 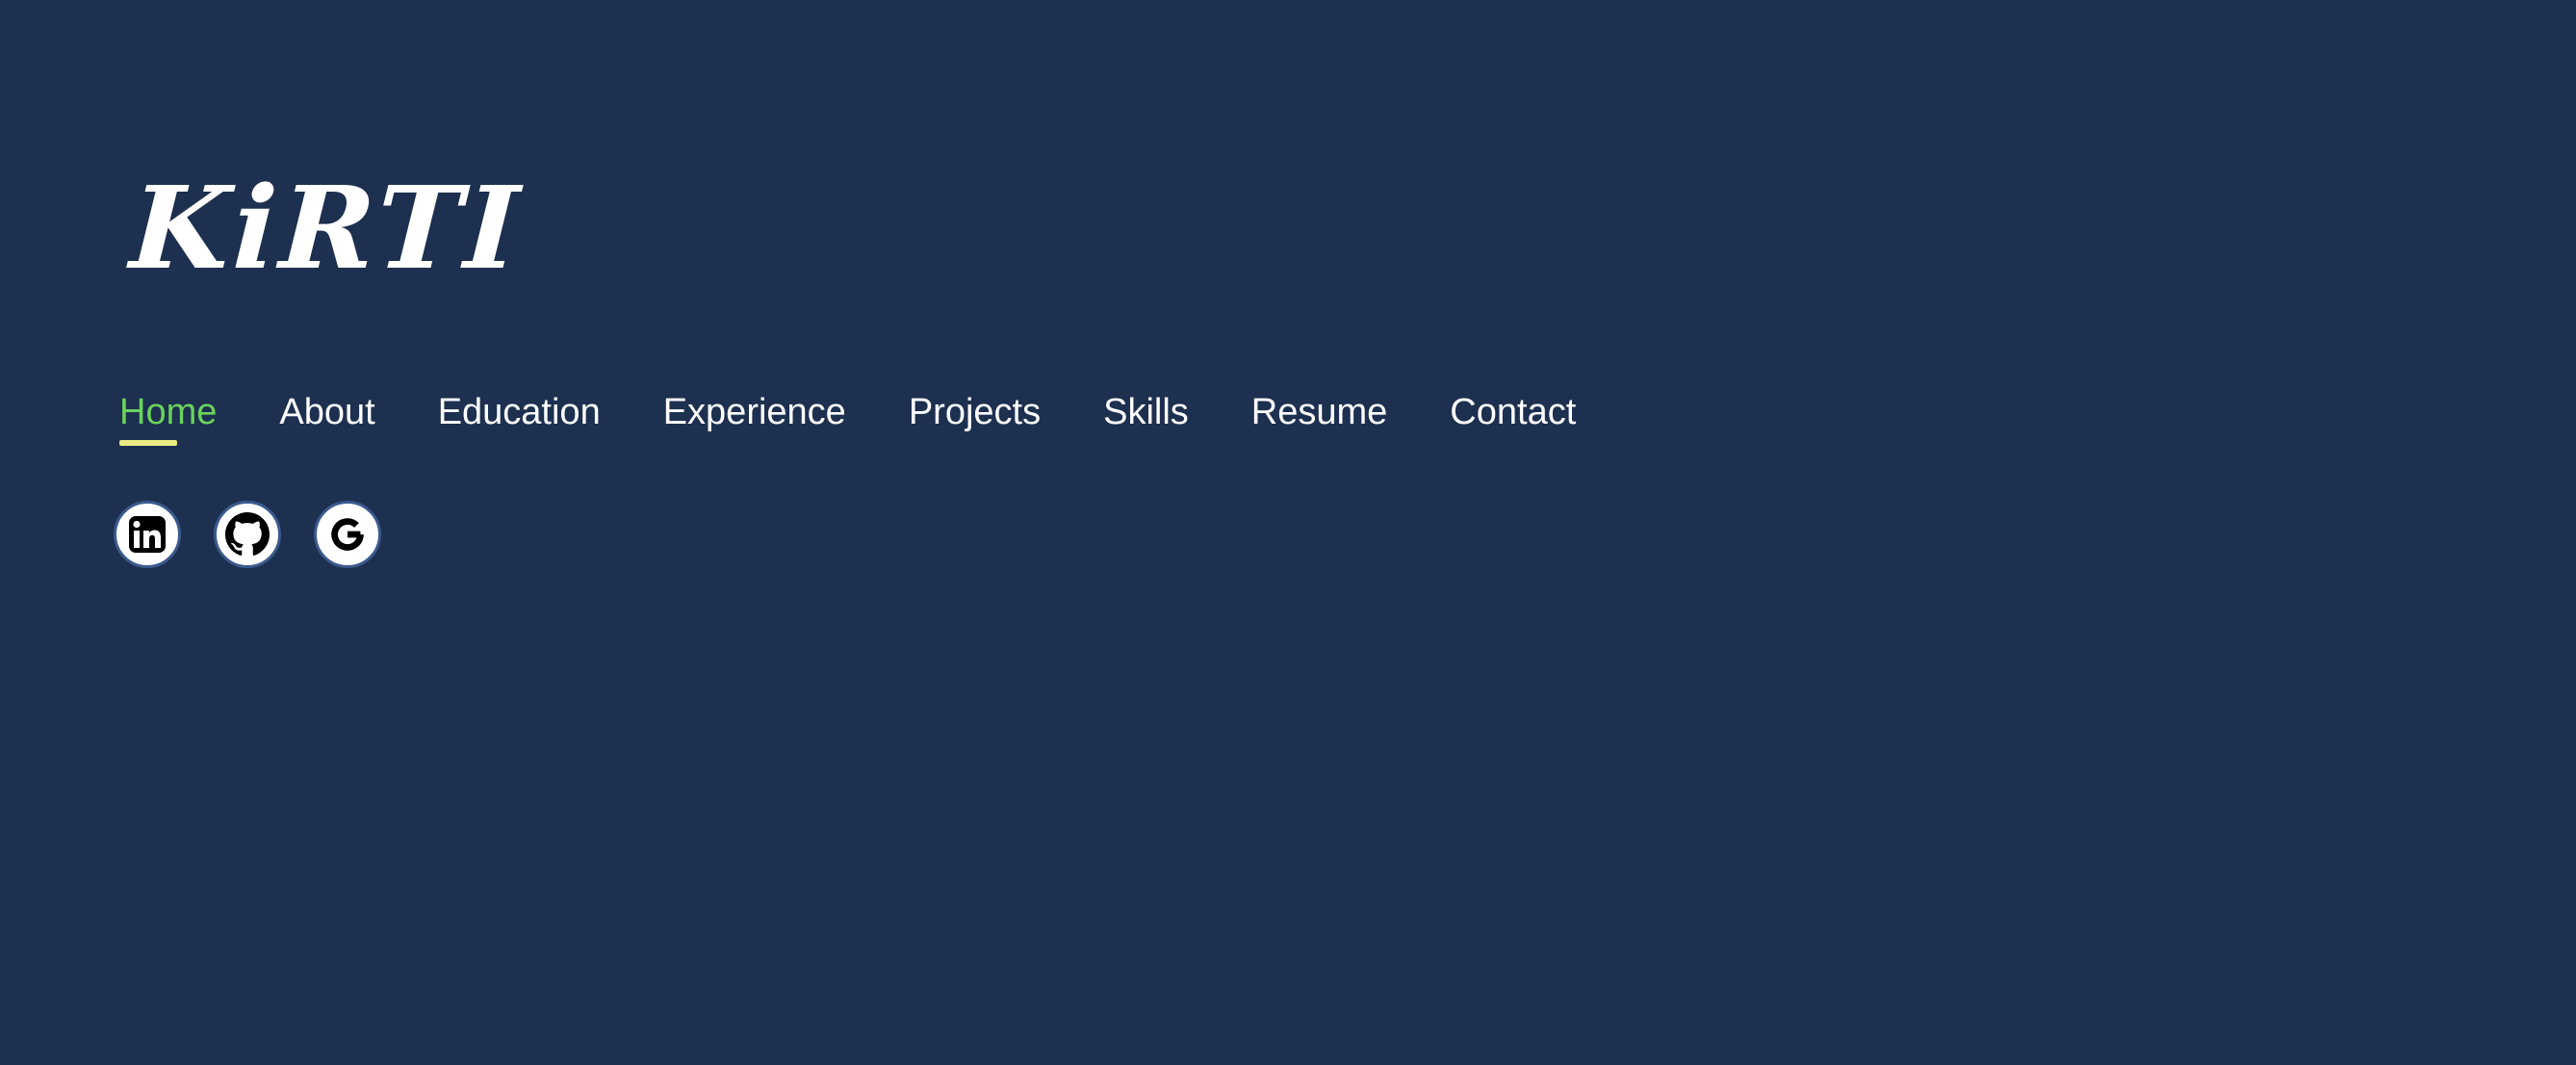 I want to click on linkedin-link, so click(x=148, y=535).